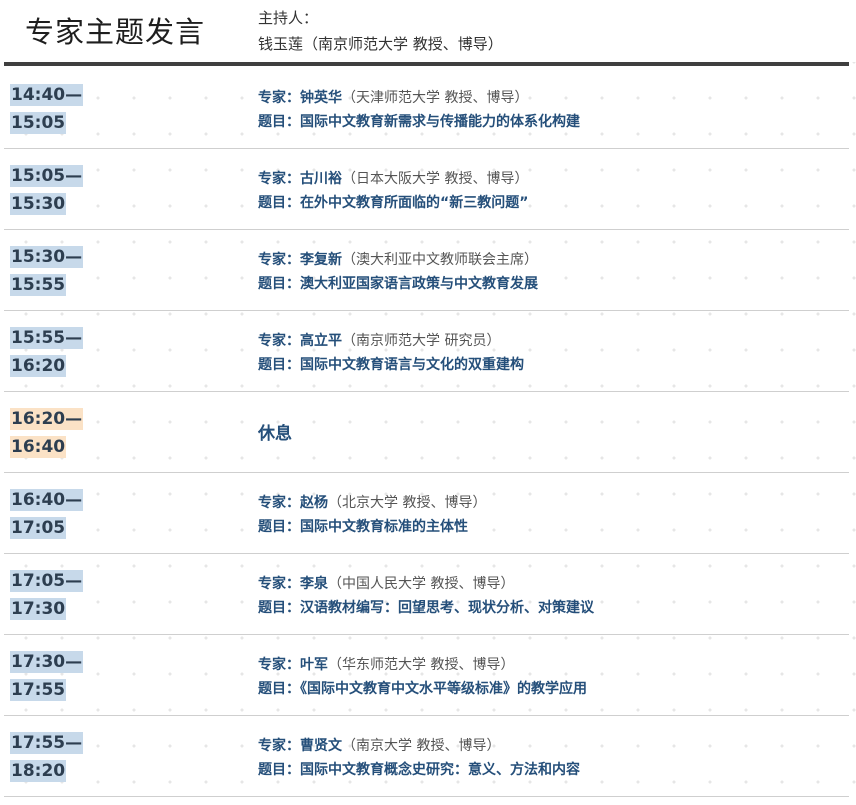 This screenshot has width=856, height=805. I want to click on time-slot: 17:55— 18:20, so click(50, 760).